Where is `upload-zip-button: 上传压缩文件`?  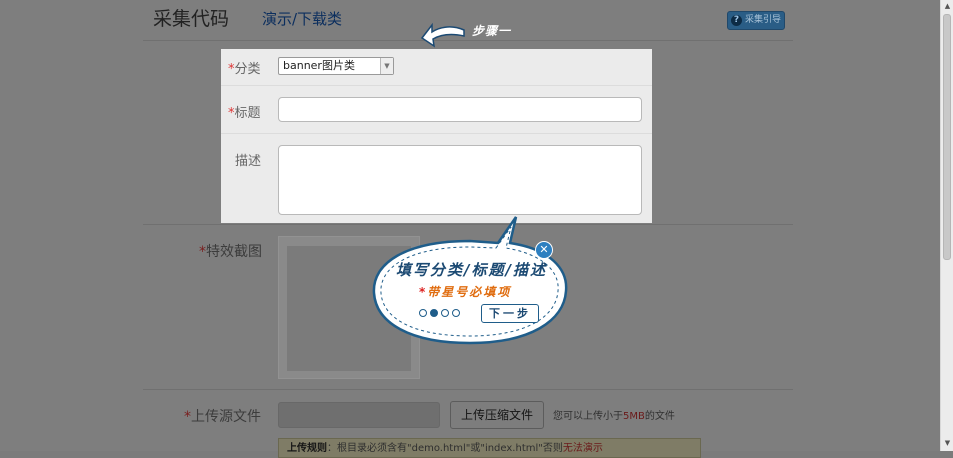
upload-zip-button: 上传压缩文件 is located at coordinates (497, 415).